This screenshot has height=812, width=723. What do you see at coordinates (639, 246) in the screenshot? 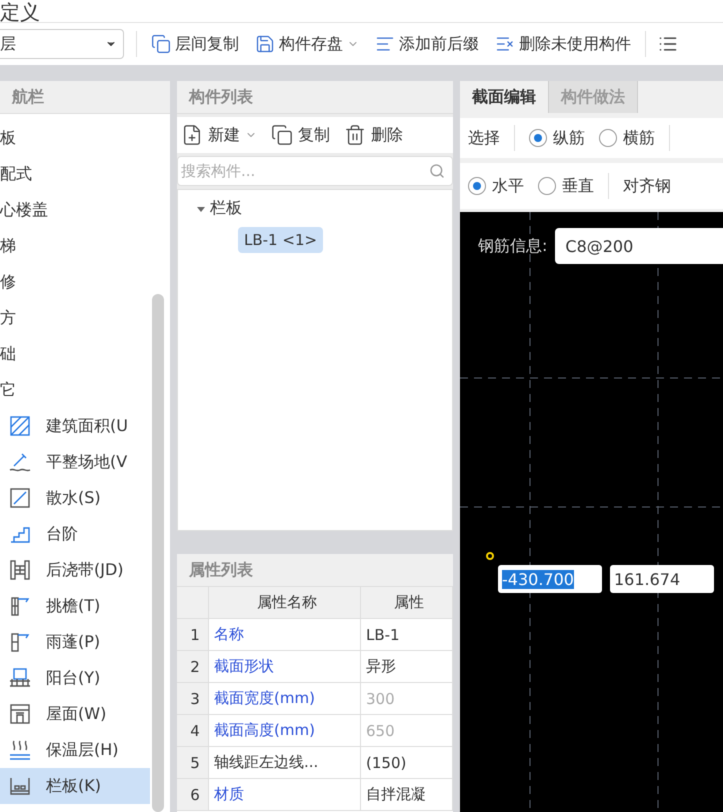
I see `rebar-info-field: C8@200` at bounding box center [639, 246].